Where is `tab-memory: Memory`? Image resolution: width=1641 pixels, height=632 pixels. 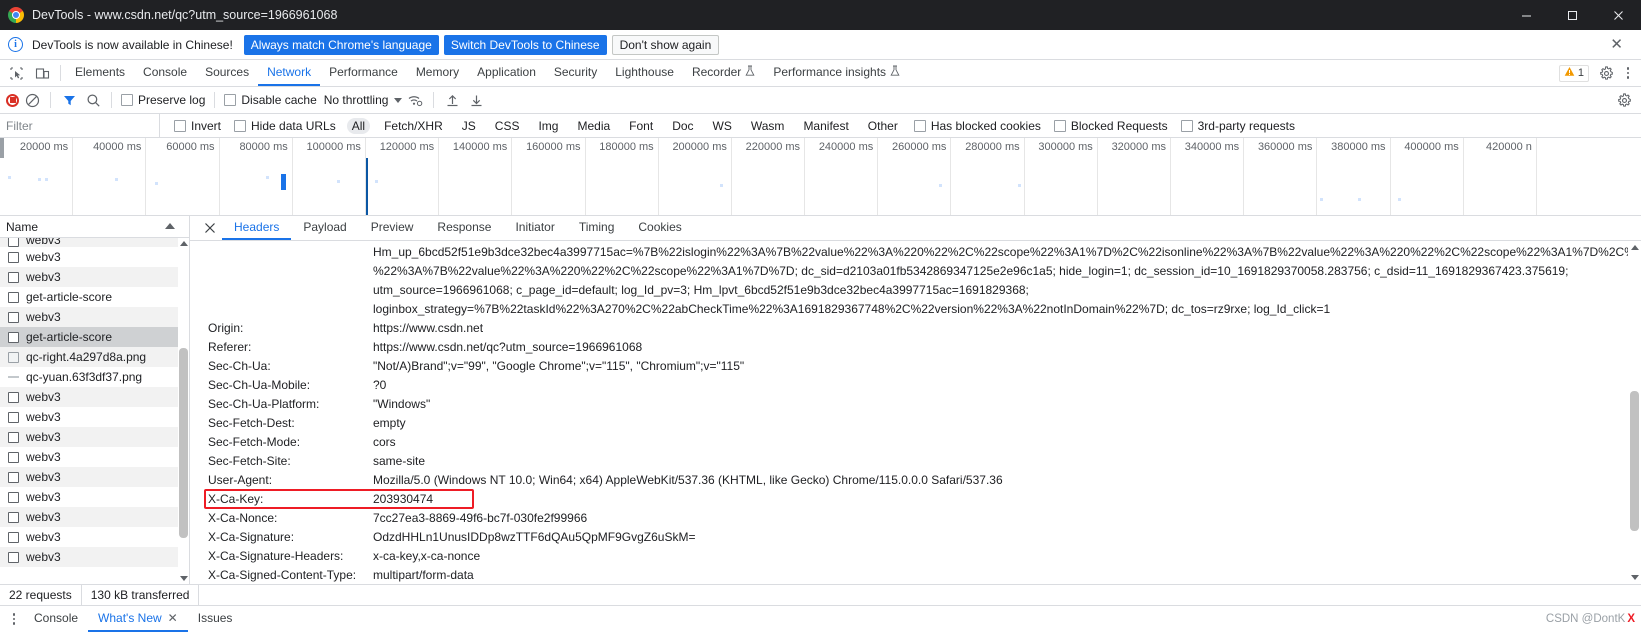
tab-memory: Memory is located at coordinates (437, 73).